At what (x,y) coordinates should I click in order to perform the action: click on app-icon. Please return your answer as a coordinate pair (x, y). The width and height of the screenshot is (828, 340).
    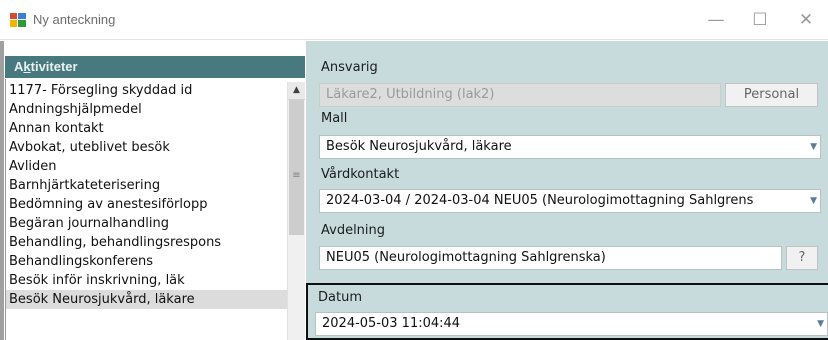
    Looking at the image, I should click on (18, 20).